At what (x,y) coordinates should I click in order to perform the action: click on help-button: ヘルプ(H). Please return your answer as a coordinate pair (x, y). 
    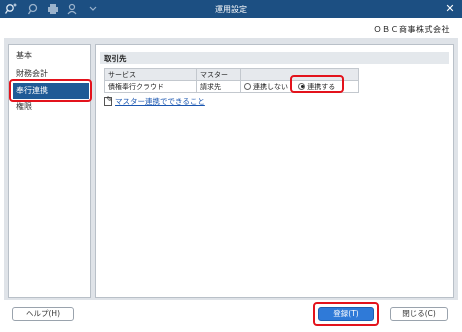
    Looking at the image, I should click on (43, 314).